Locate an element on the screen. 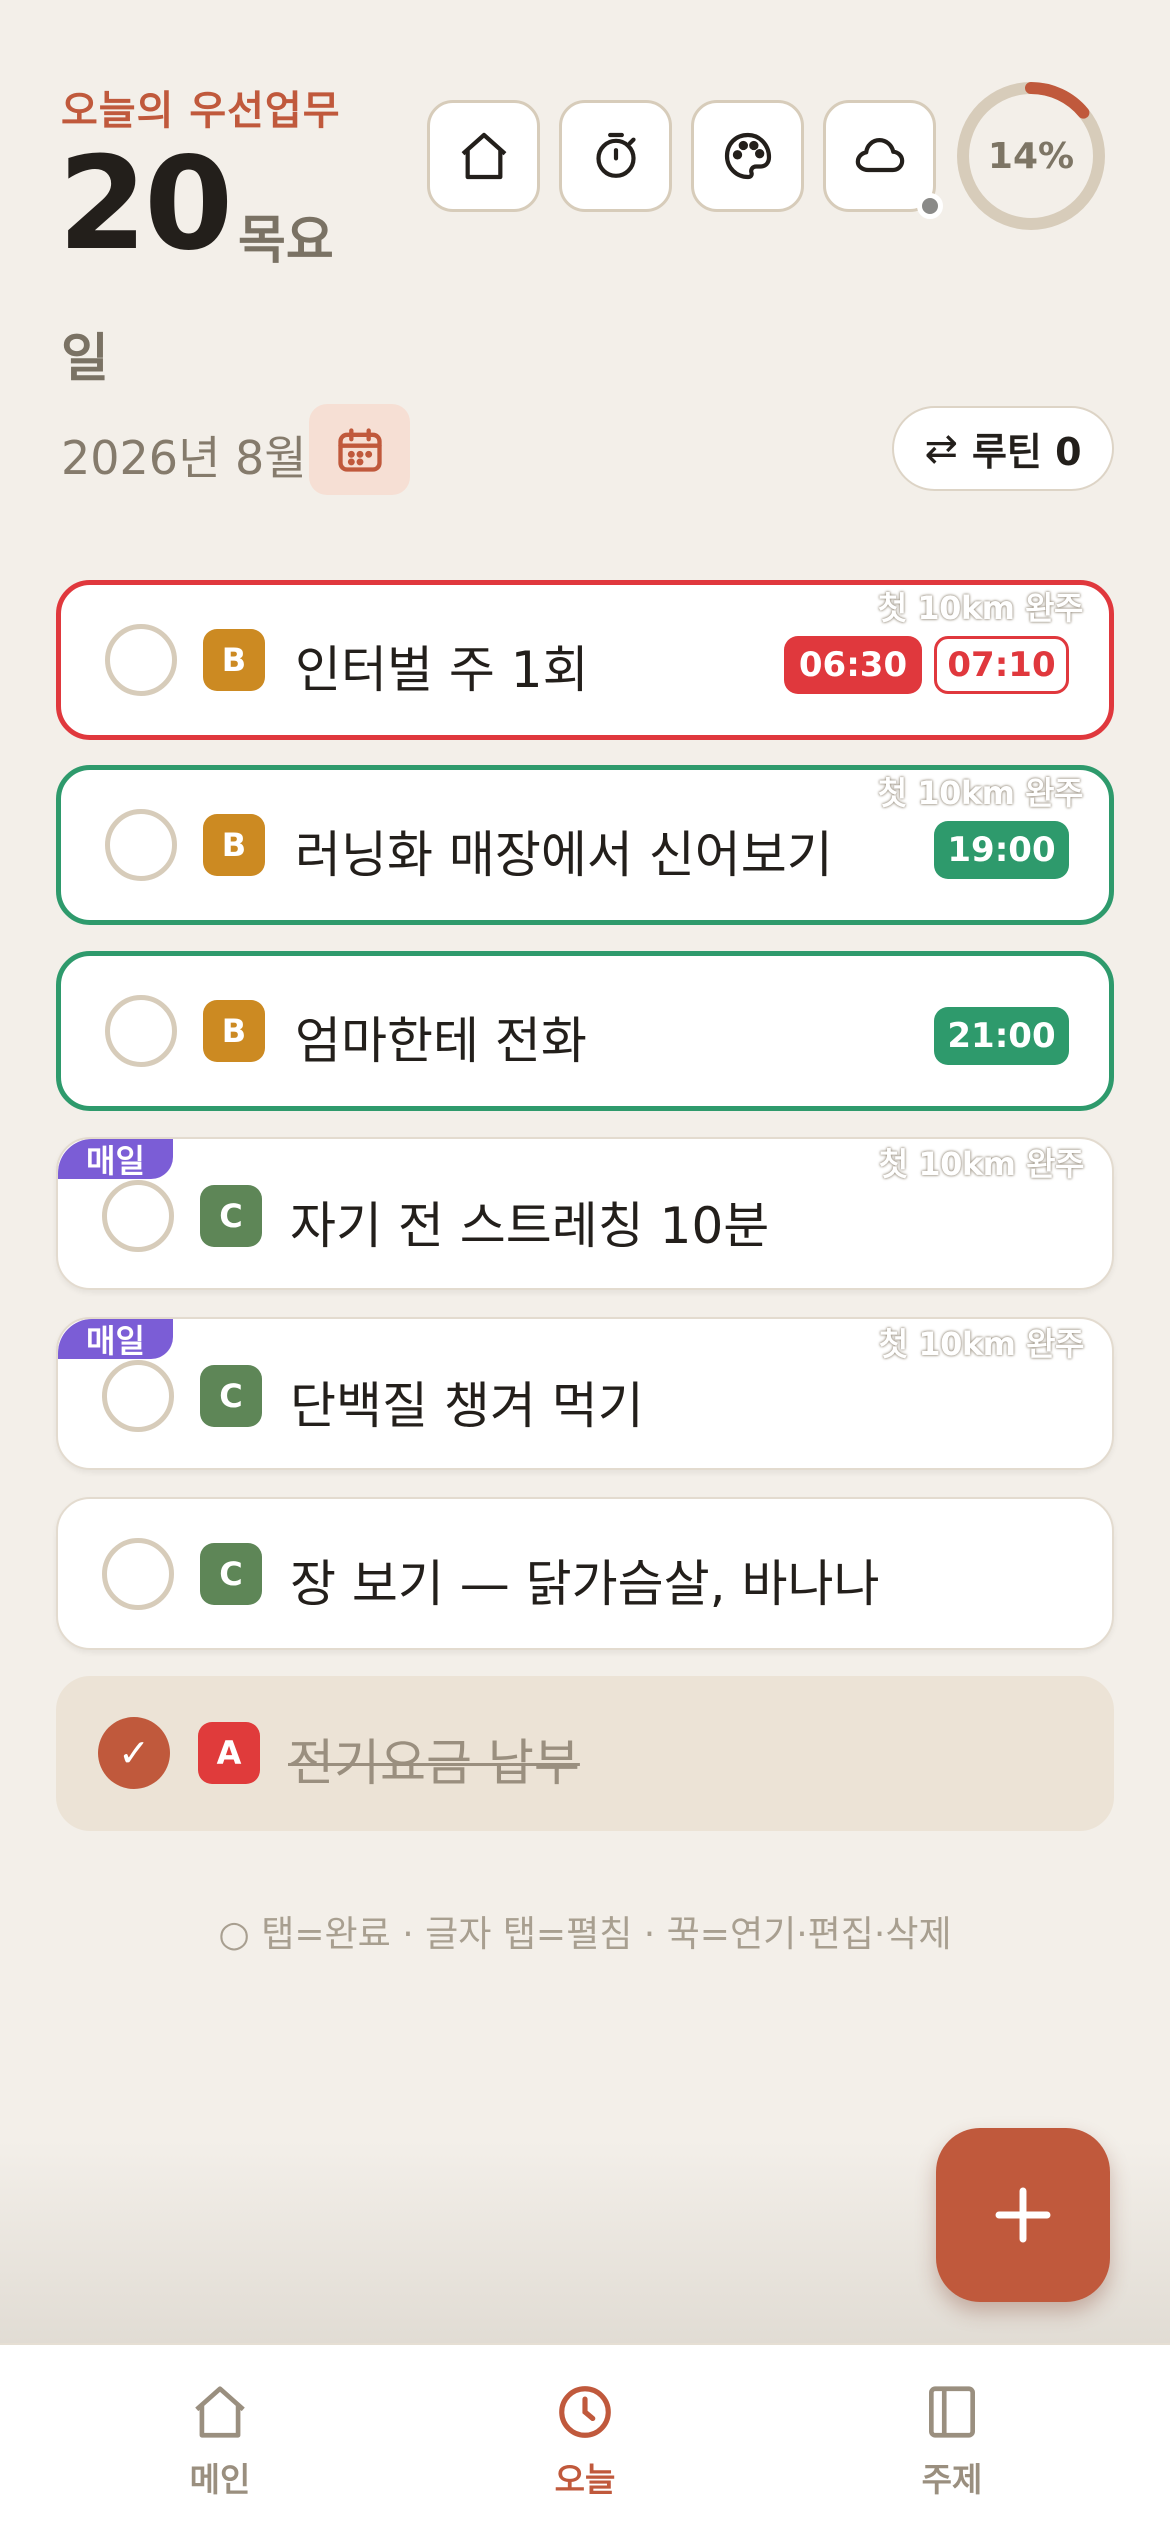 The height and width of the screenshot is (2532, 1170). year-month-label: 2026년 8월 is located at coordinates (184, 458).